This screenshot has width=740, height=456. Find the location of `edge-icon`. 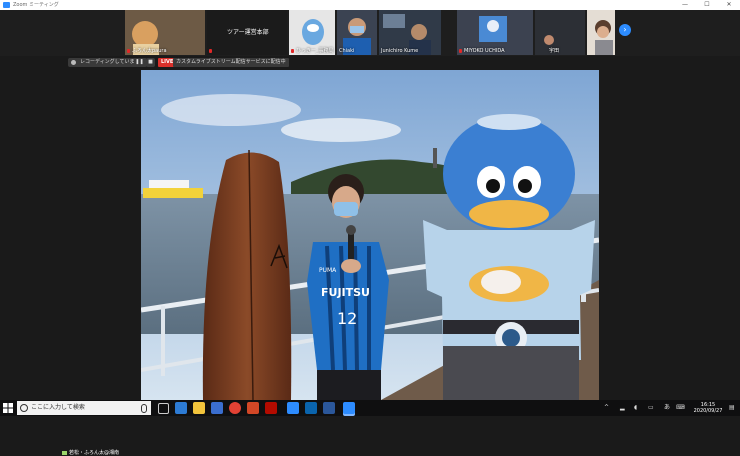

edge-icon is located at coordinates (181, 408).